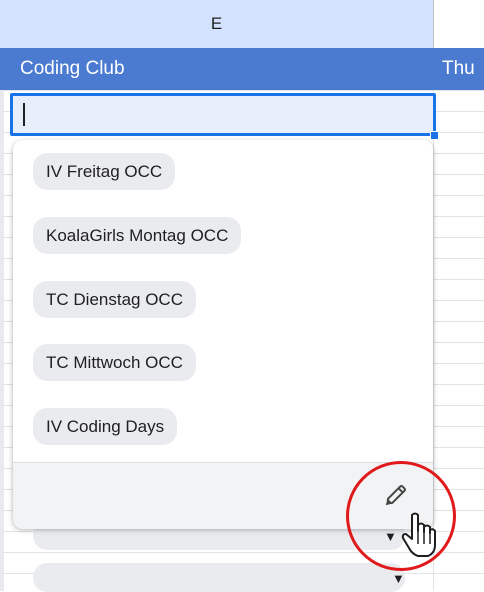  Describe the element at coordinates (72, 69) in the screenshot. I see `cell-coding-club: Coding Club` at that location.